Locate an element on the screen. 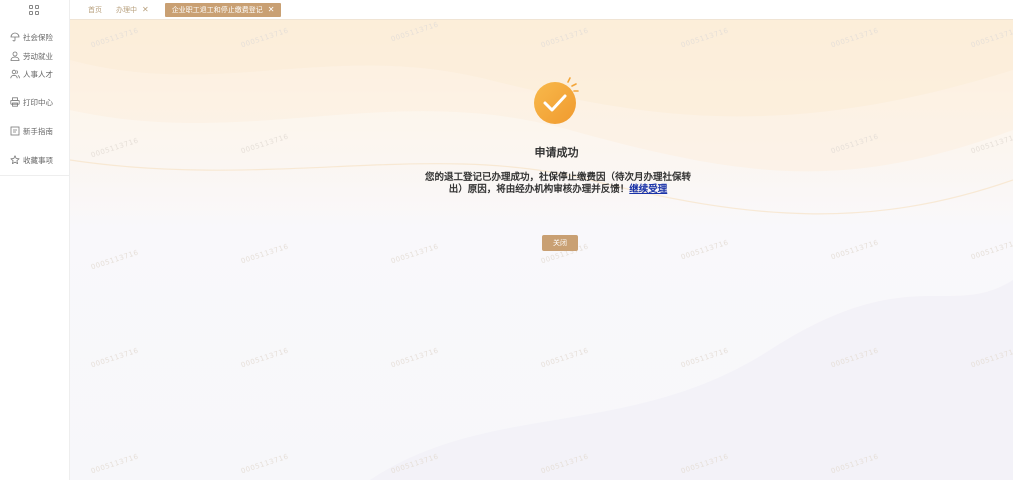  close-button: 关闭 is located at coordinates (560, 243).